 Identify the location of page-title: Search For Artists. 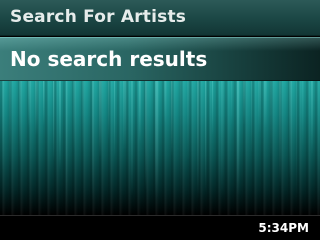
(98, 17).